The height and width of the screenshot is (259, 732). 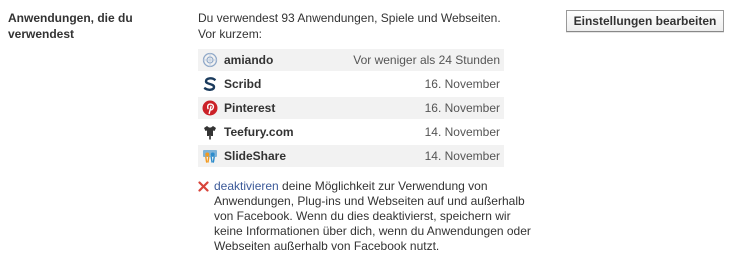 I want to click on app-name: Scribd, so click(x=324, y=84).